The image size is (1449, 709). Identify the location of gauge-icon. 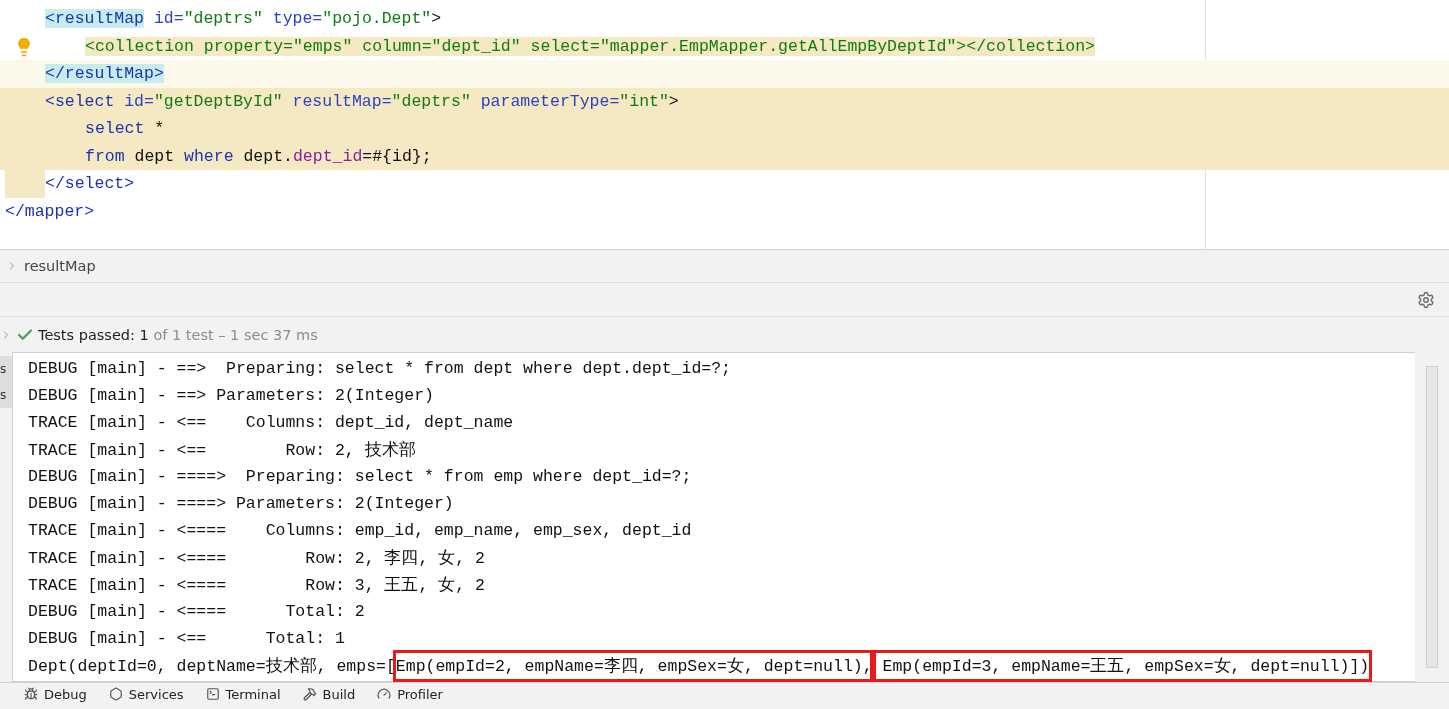
(384, 694).